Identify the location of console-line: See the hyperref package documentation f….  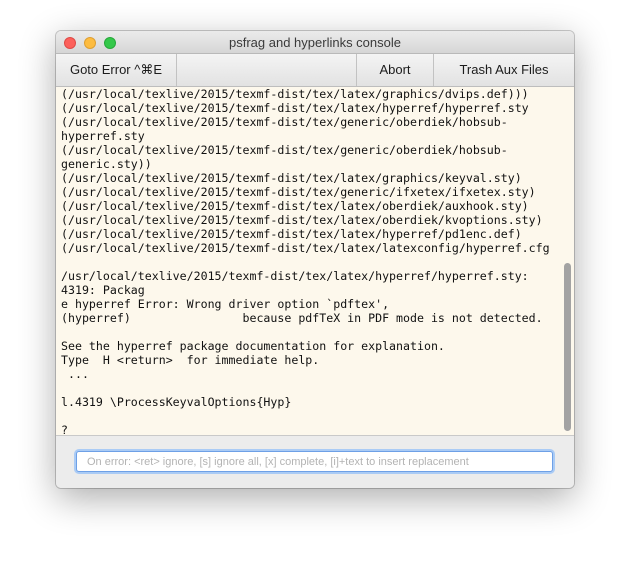
(253, 346).